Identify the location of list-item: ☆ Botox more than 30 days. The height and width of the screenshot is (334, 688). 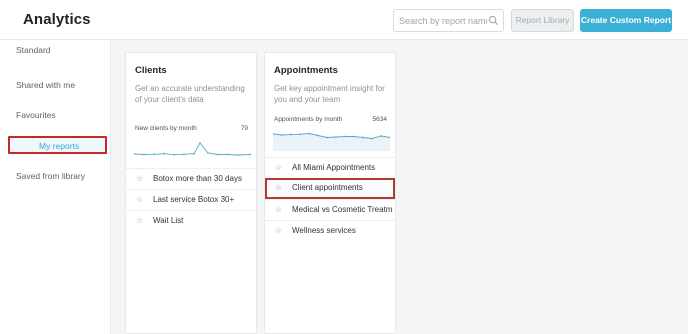
(191, 178).